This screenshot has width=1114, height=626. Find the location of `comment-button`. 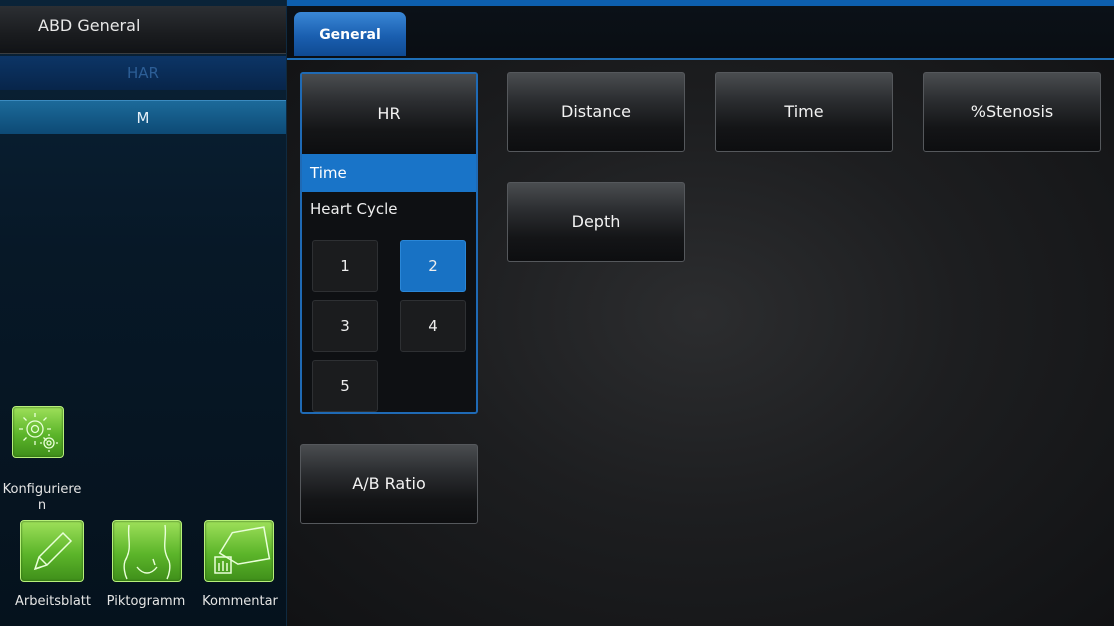

comment-button is located at coordinates (239, 551).